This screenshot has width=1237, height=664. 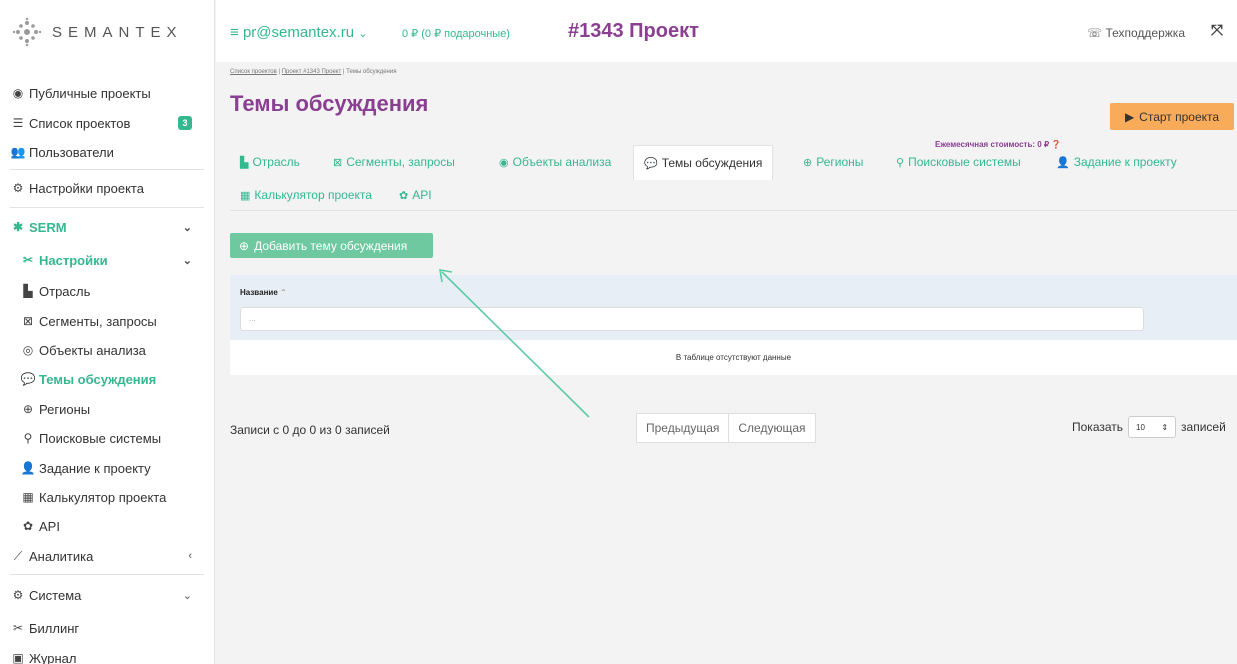 What do you see at coordinates (253, 72) in the screenshot?
I see `breadcrumb-projects: Список проектов` at bounding box center [253, 72].